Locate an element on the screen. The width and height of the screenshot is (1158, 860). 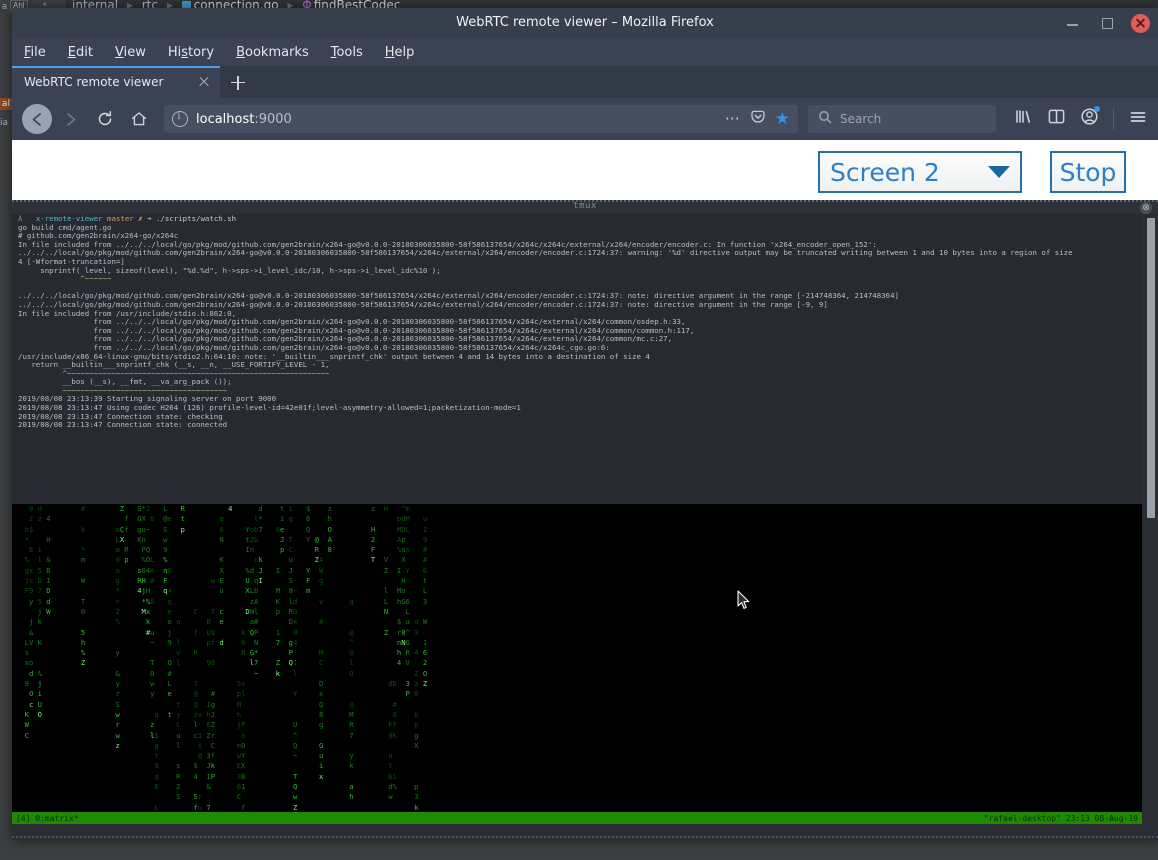
bookmark-star-icon: ★ is located at coordinates (782, 118).